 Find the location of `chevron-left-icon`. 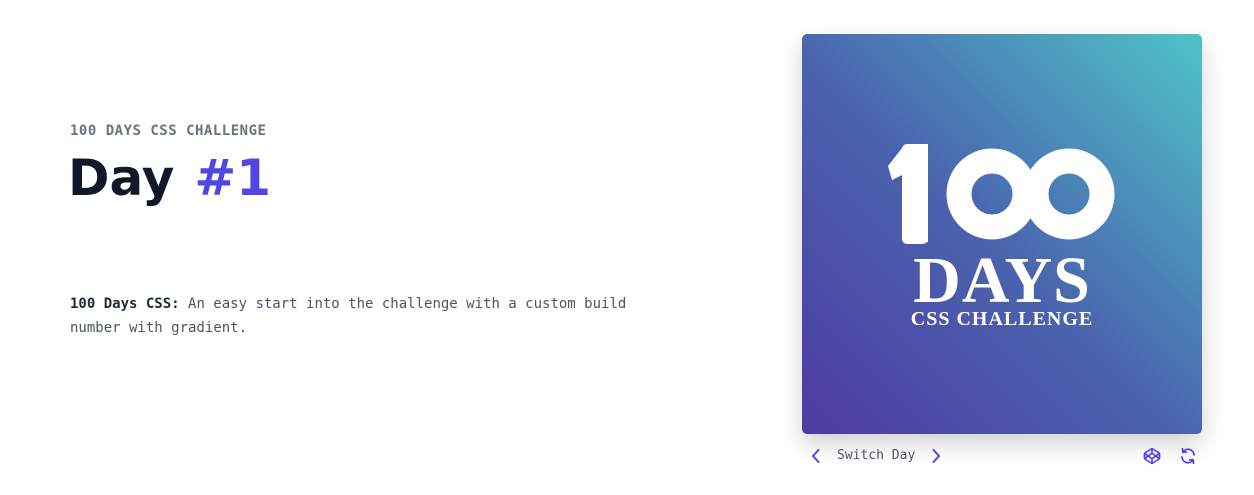

chevron-left-icon is located at coordinates (816, 456).